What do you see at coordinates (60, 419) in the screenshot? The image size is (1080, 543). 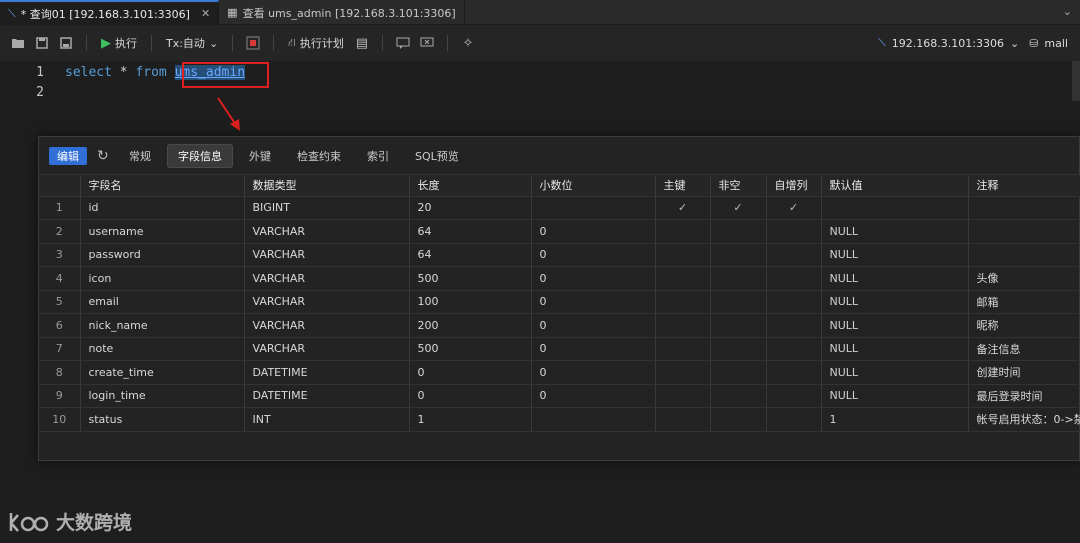 I see `cell-rownum: 10` at bounding box center [60, 419].